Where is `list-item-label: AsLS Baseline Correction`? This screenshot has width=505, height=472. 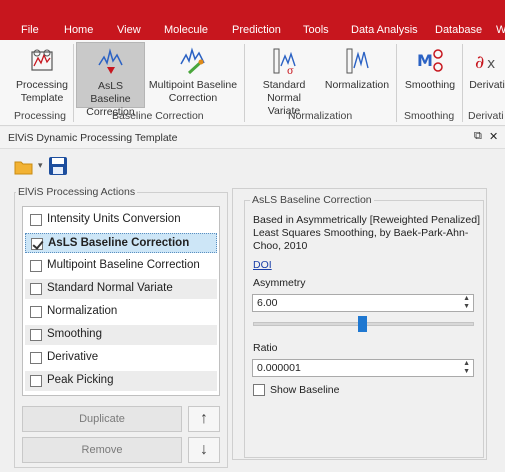 list-item-label: AsLS Baseline Correction is located at coordinates (119, 243).